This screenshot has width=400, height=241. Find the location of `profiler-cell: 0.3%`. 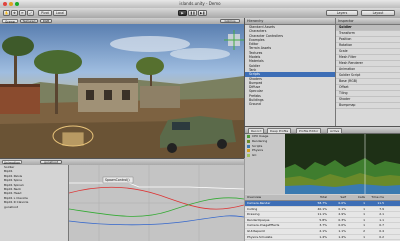

profiler-cell: 0.3% is located at coordinates (342, 219).